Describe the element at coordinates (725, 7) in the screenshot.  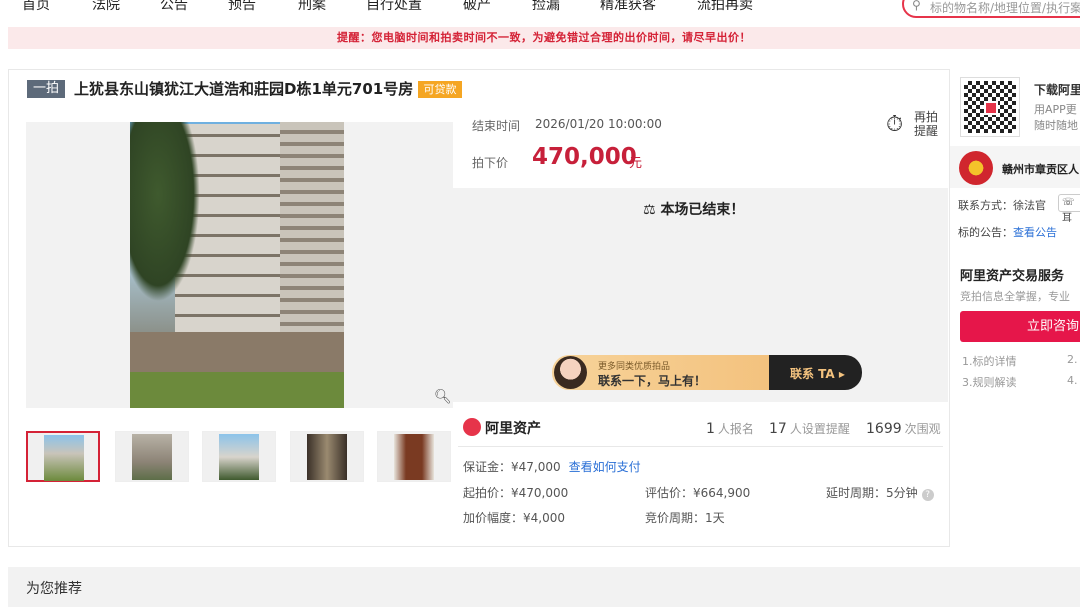
I see `nav-resale: 流拍再卖` at that location.